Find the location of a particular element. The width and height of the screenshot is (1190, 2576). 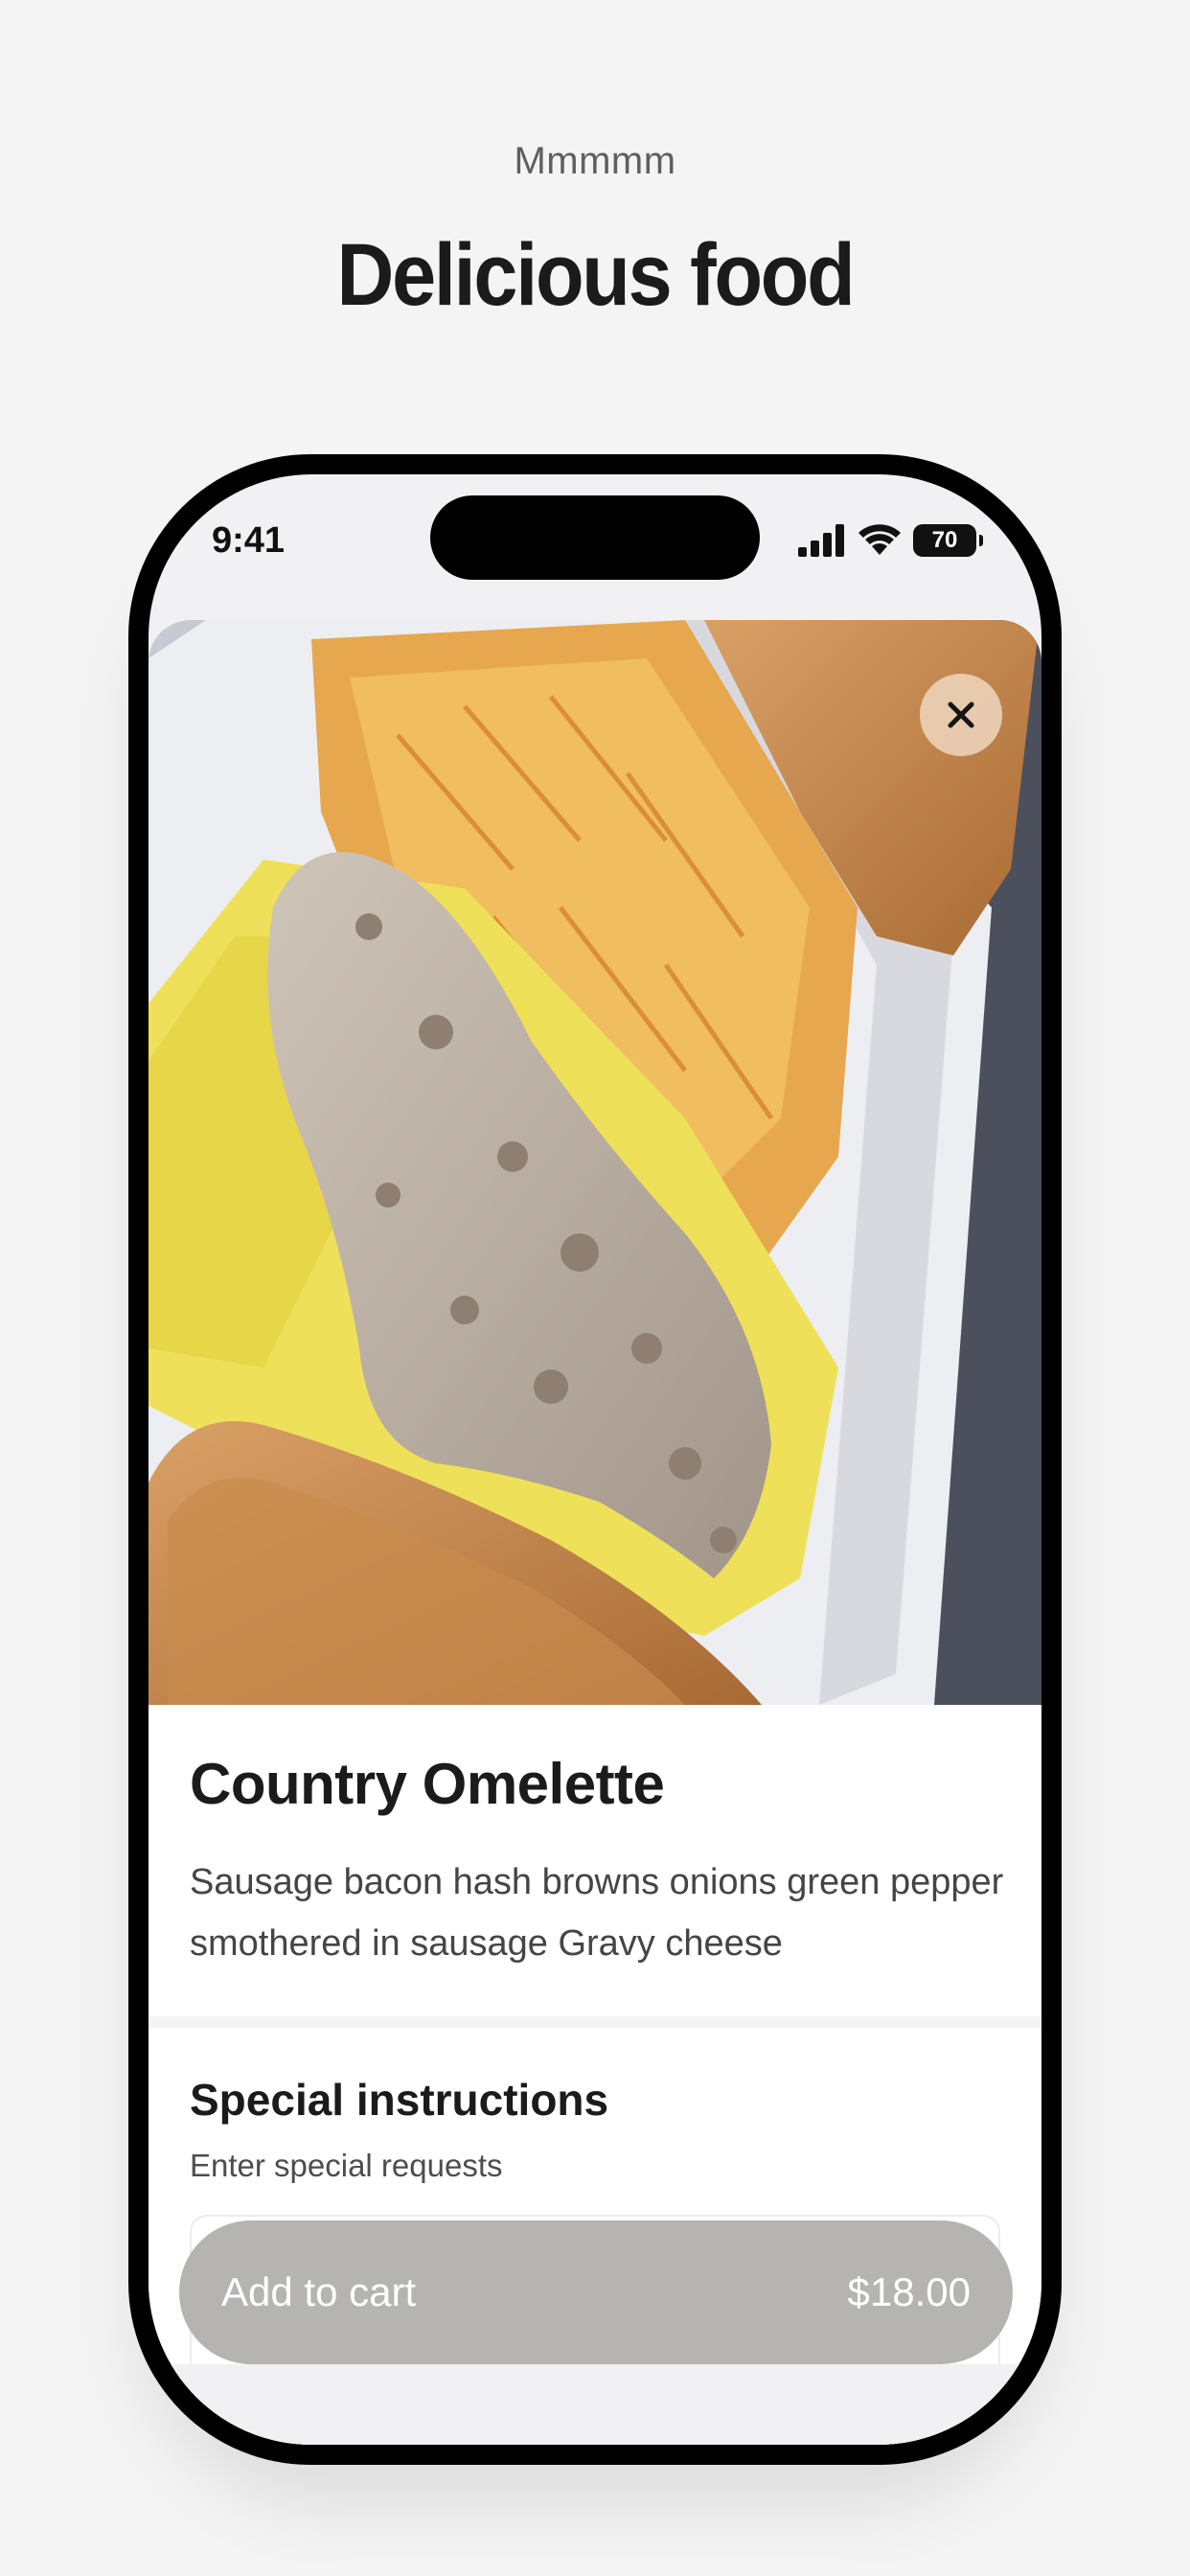

add-to-cart-label: Add to cart is located at coordinates (319, 2291).